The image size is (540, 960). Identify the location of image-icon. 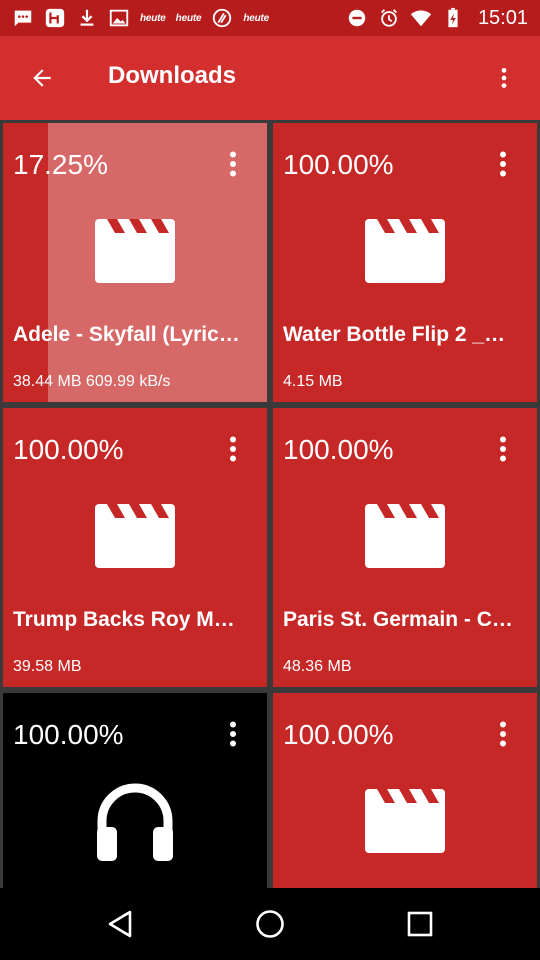
(119, 18).